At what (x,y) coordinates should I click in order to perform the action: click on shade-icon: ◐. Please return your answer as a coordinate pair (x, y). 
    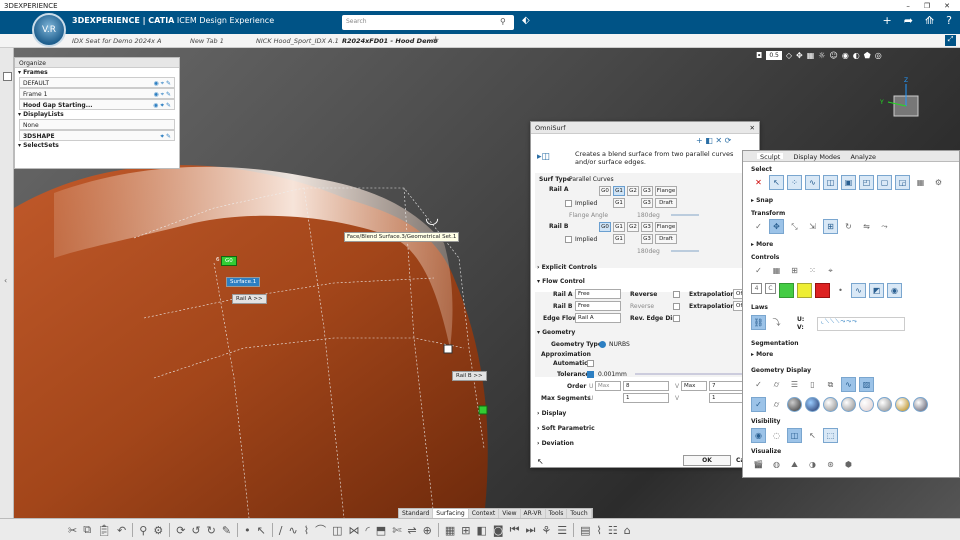
    Looking at the image, I should click on (856, 55).